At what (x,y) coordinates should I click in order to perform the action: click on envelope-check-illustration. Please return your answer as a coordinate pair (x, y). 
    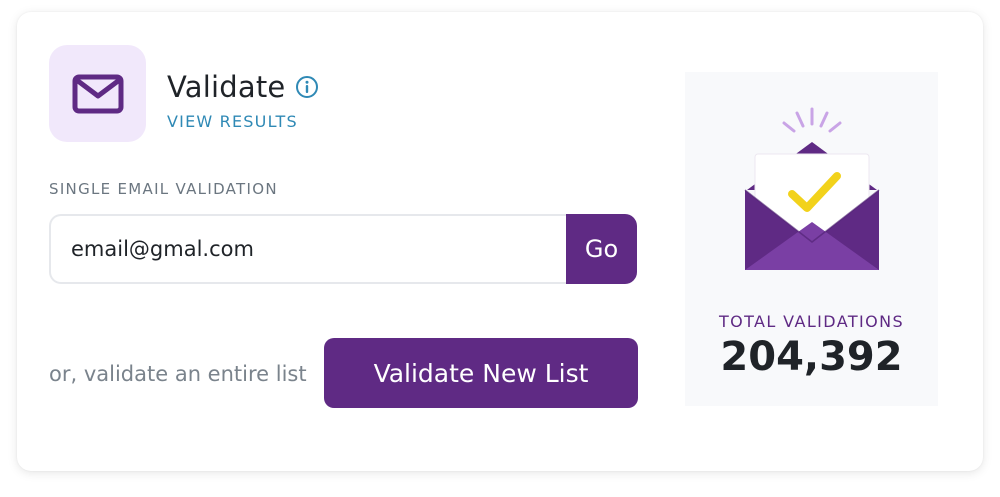
    Looking at the image, I should click on (812, 188).